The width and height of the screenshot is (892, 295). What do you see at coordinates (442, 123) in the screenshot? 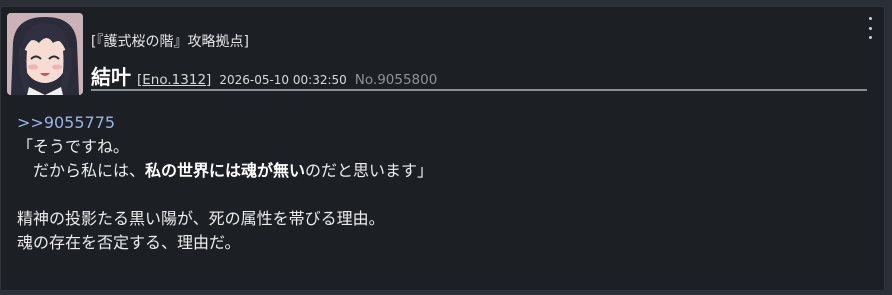
I see `reply-line: >>9055775` at bounding box center [442, 123].